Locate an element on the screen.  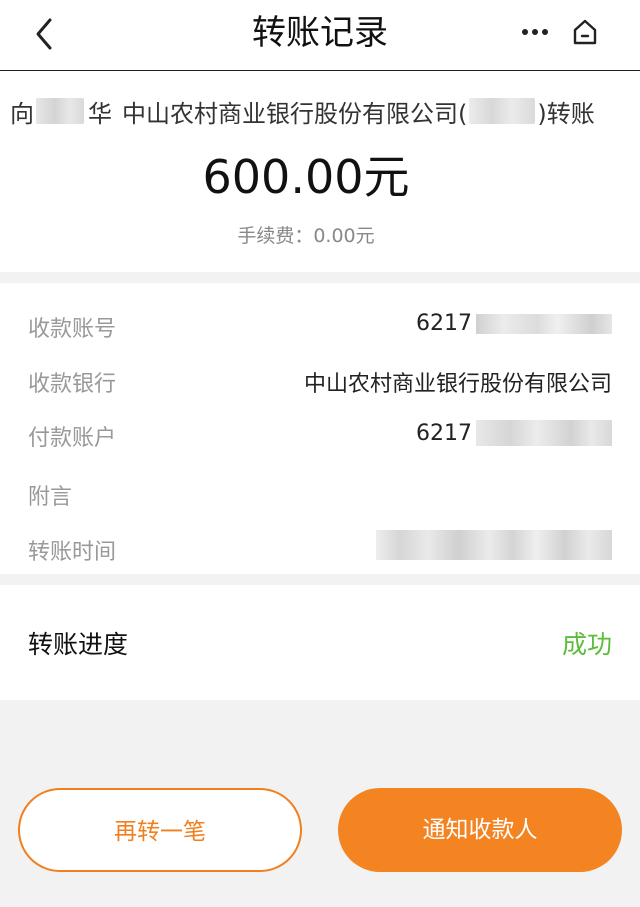
detail-row-payee-bank: 收款银行 中山农村商业银行股份有限公司 is located at coordinates (320, 380).